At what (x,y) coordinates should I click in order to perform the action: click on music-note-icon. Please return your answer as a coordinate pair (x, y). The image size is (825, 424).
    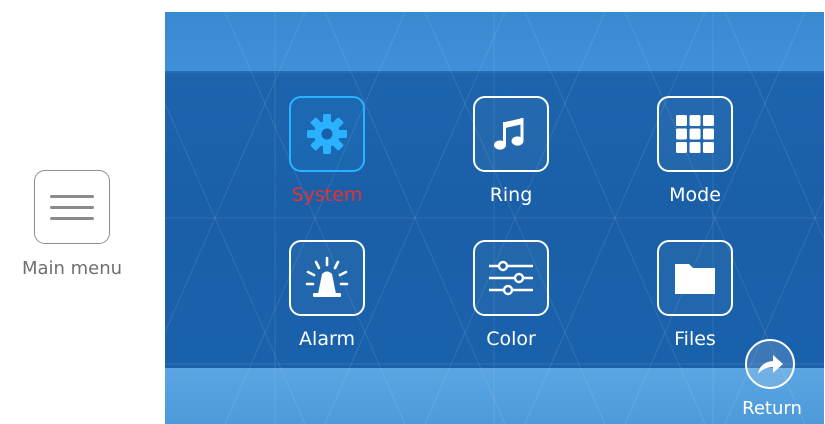
    Looking at the image, I should click on (509, 134).